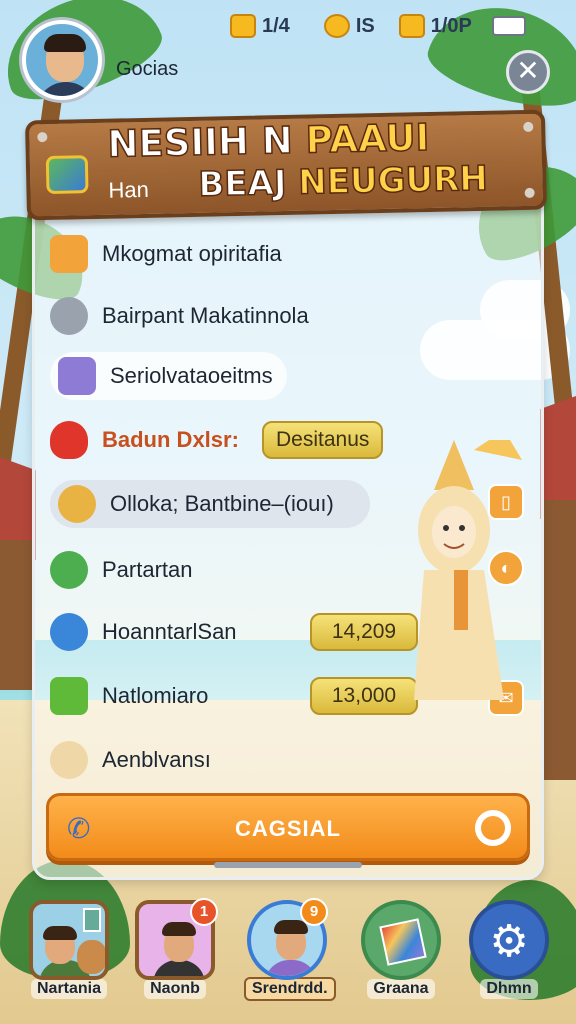 Image resolution: width=576 pixels, height=1024 pixels. What do you see at coordinates (69, 760) in the screenshot?
I see `avatar-icon` at bounding box center [69, 760].